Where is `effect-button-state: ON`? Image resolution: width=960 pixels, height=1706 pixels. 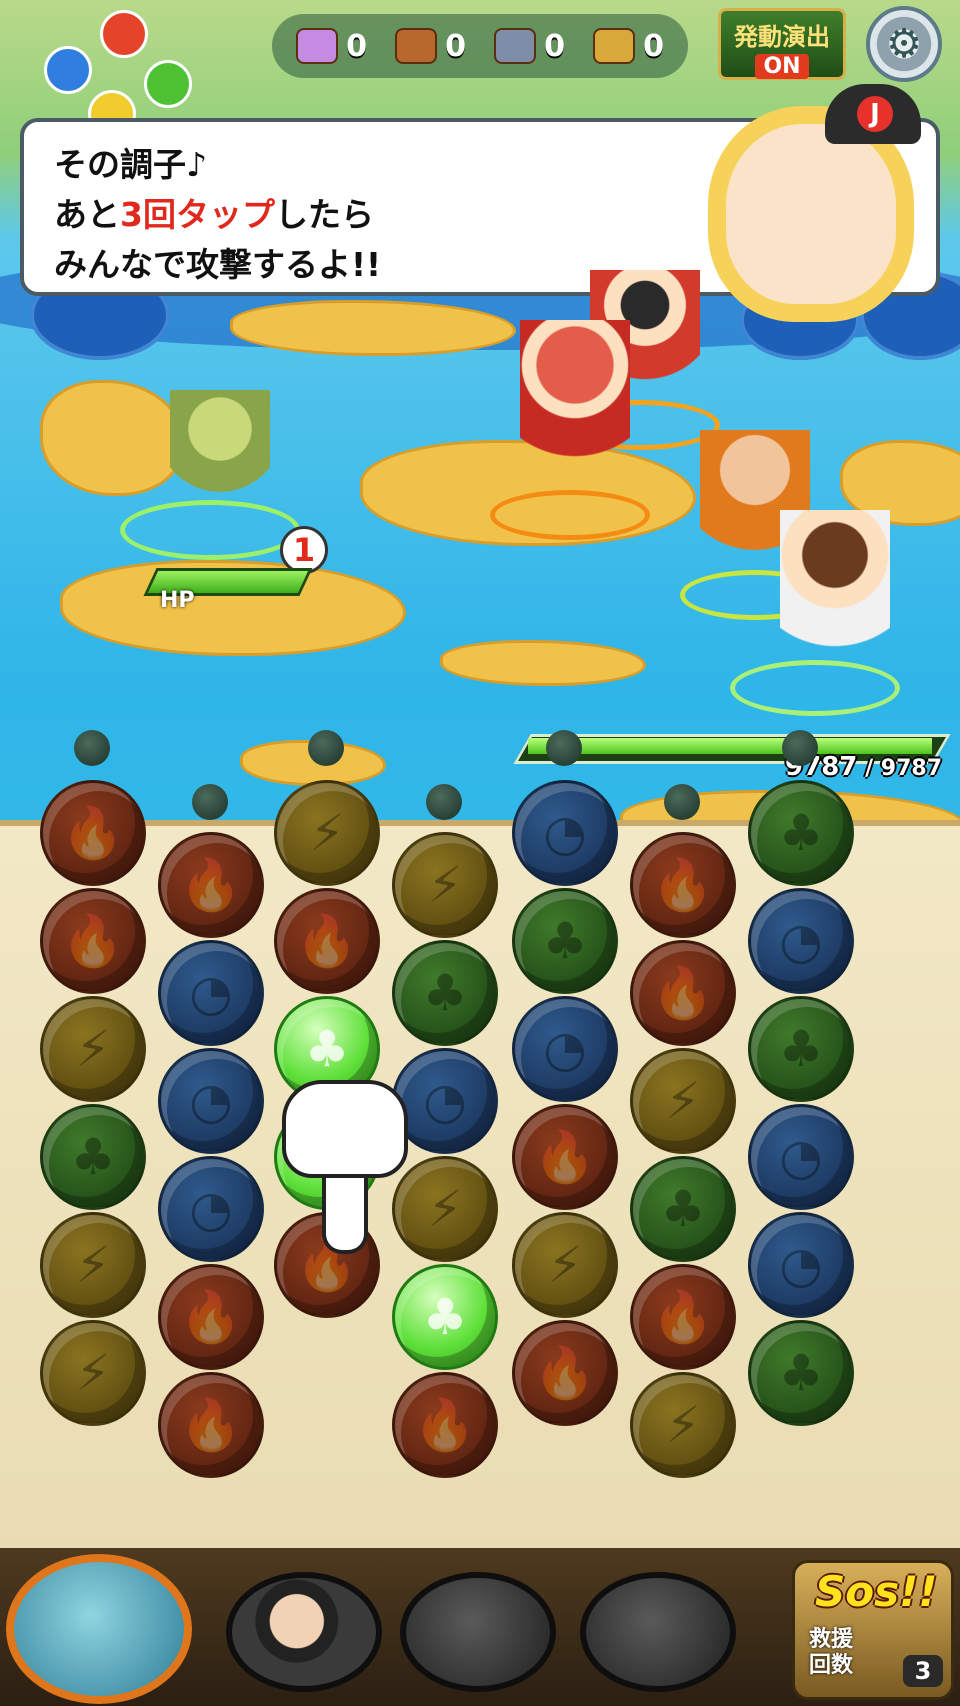 effect-button-state: ON is located at coordinates (782, 66).